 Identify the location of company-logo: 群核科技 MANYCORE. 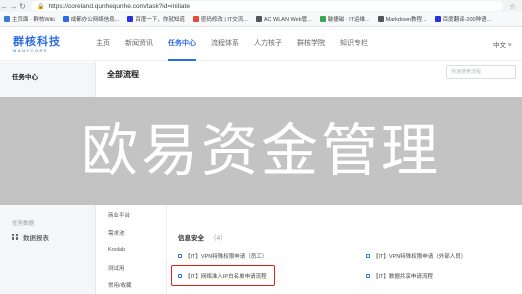
(43, 45).